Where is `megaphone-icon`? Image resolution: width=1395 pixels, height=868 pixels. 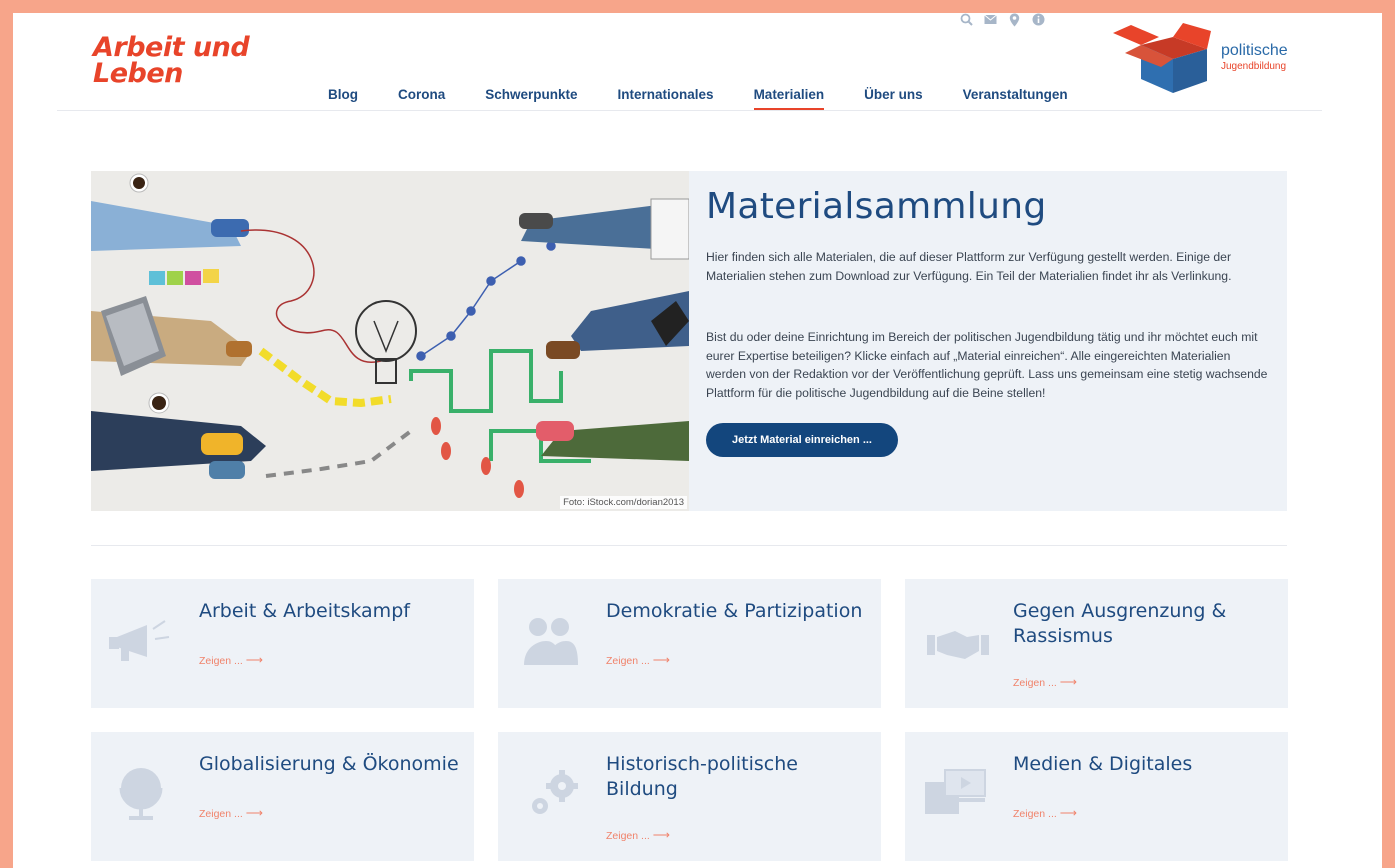
megaphone-icon is located at coordinates (139, 640).